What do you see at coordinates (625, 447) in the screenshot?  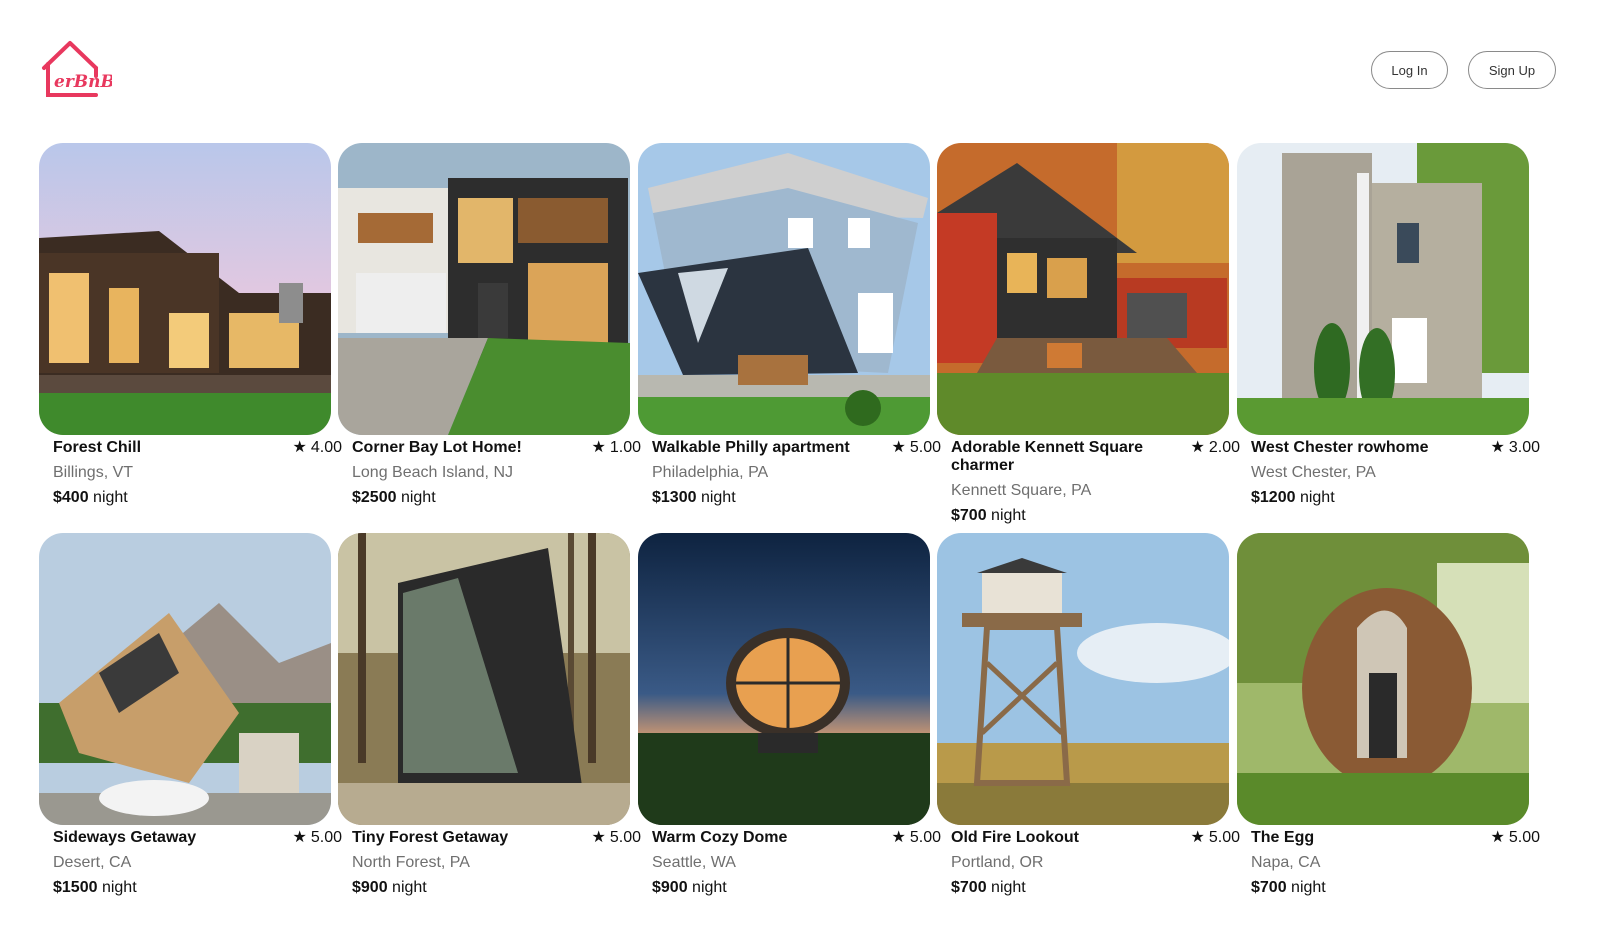 I see `rating-value: 1.00` at bounding box center [625, 447].